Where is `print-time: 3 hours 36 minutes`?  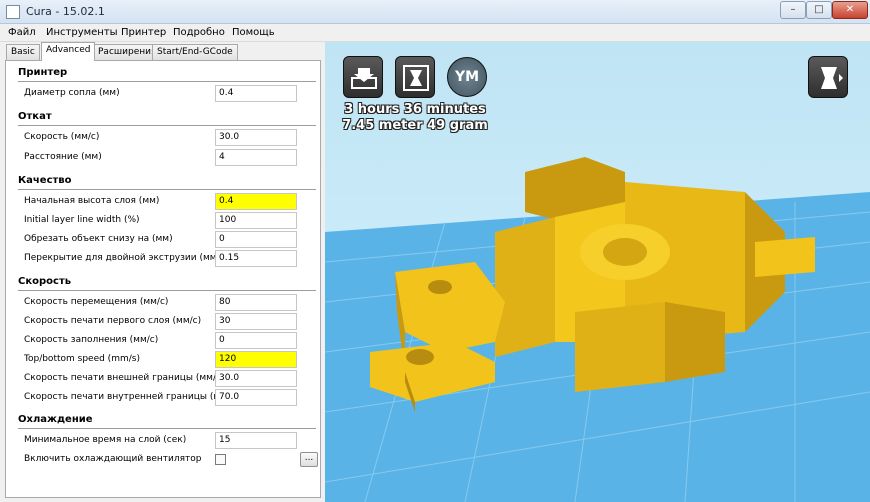 print-time: 3 hours 36 minutes is located at coordinates (415, 109).